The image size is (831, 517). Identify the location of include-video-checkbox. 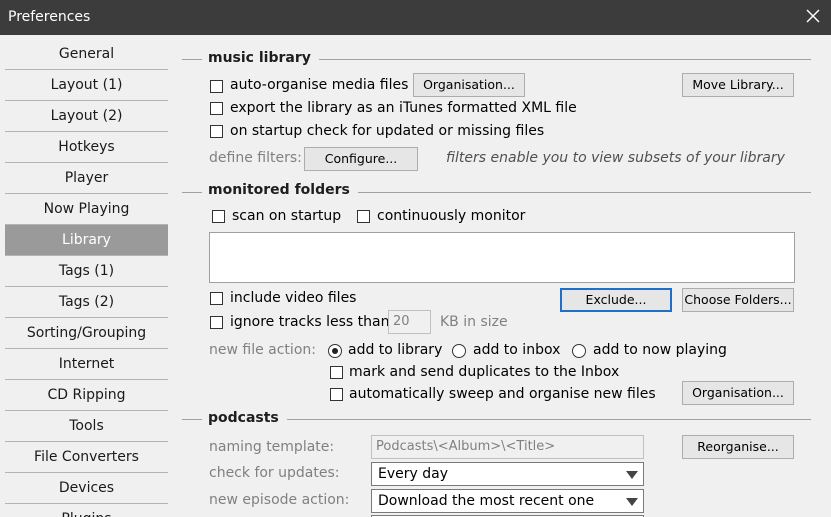
(216, 298).